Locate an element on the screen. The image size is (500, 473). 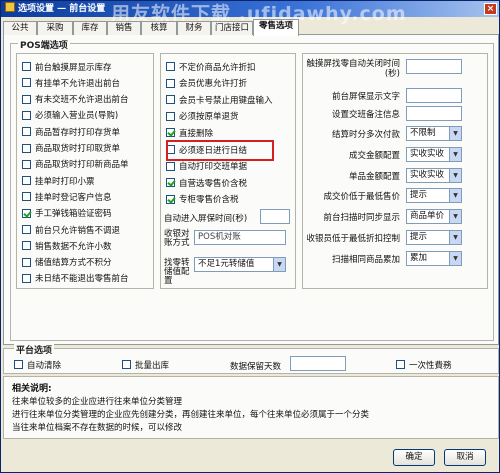
left-checkbox: 前台只允许销售不调退 is located at coordinates (71, 230).